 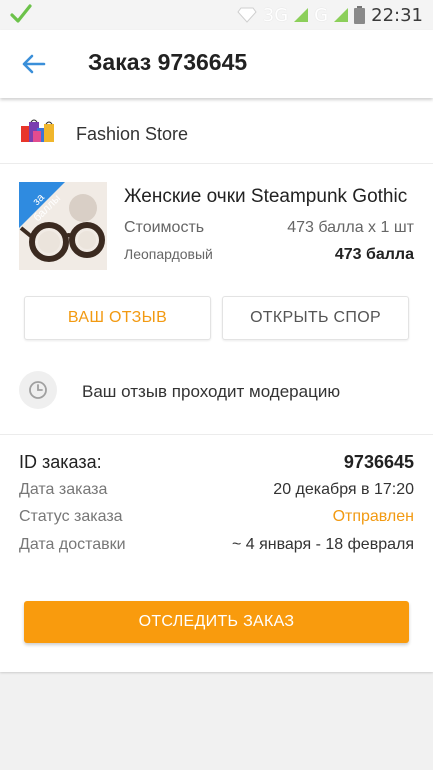 I want to click on battery-icon, so click(x=360, y=15).